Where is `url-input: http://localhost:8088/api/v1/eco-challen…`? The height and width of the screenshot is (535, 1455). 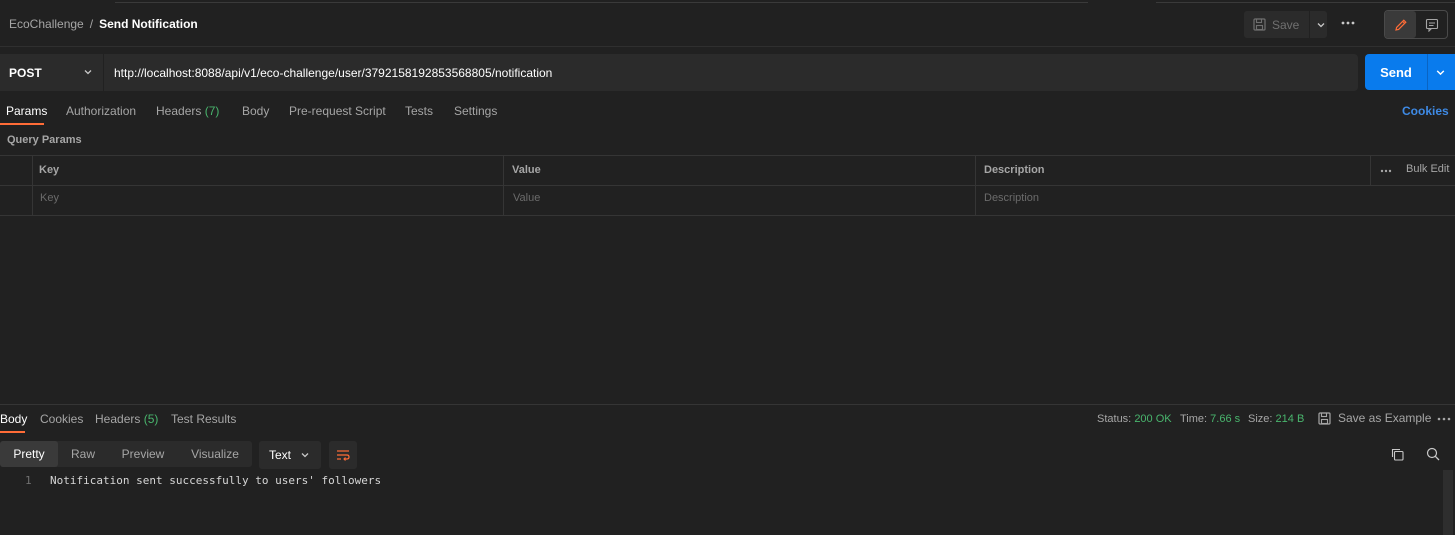
url-input: http://localhost:8088/api/v1/eco-challen… is located at coordinates (731, 72).